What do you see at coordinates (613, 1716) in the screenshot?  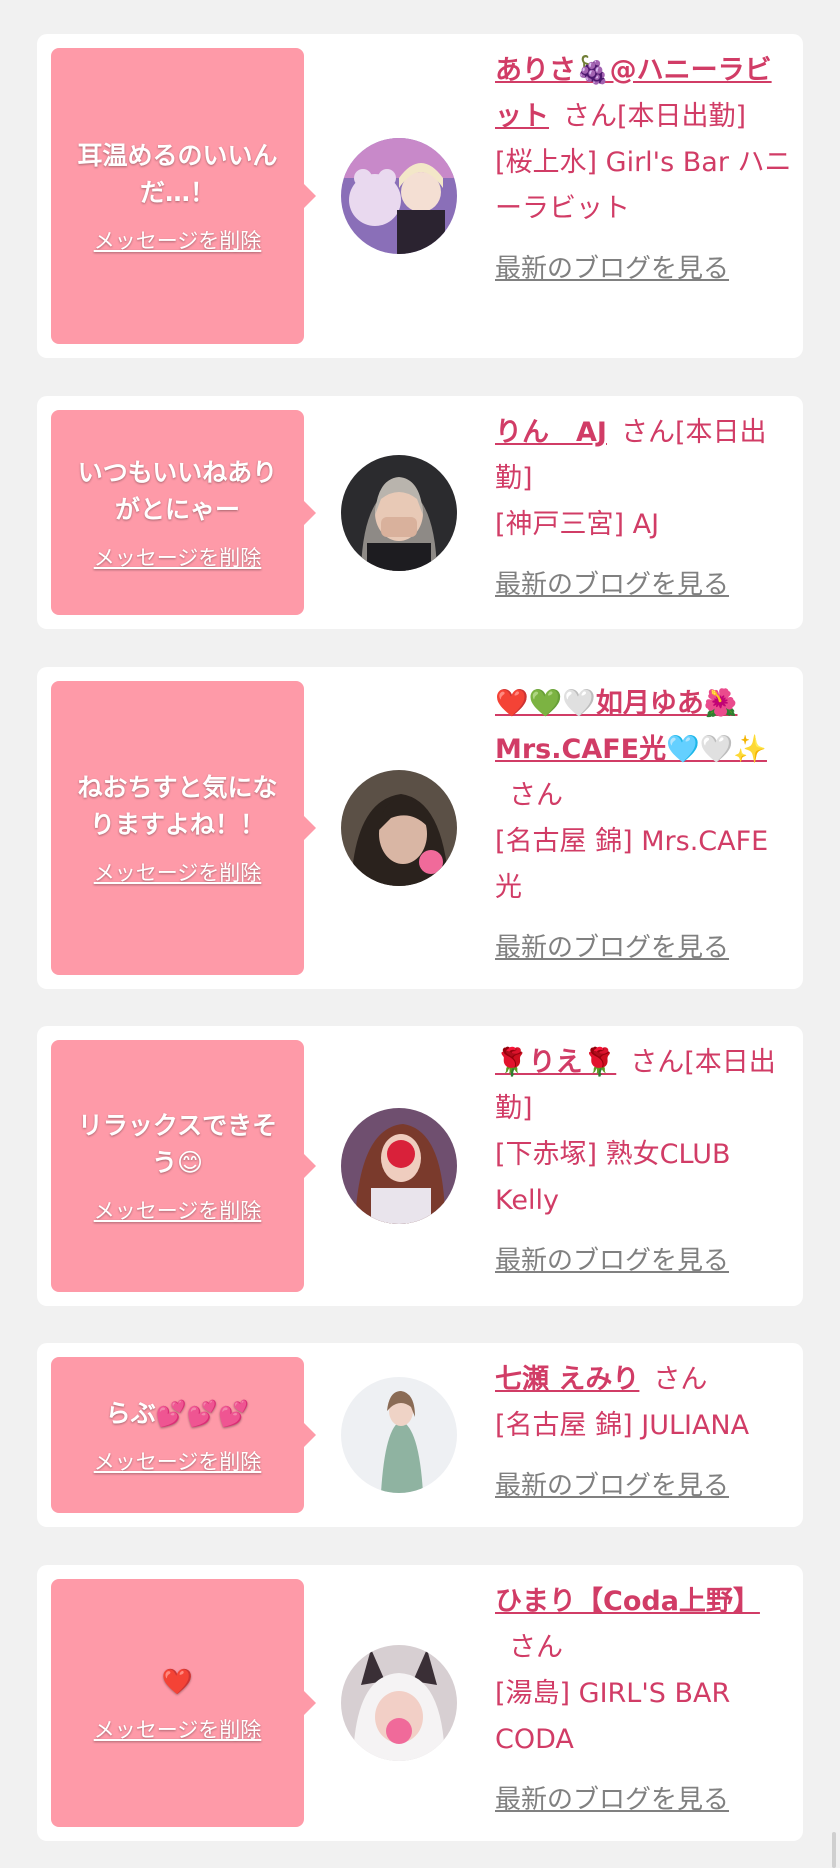 I see `shop-name: [湯島] GIRL'S BAR CODA` at bounding box center [613, 1716].